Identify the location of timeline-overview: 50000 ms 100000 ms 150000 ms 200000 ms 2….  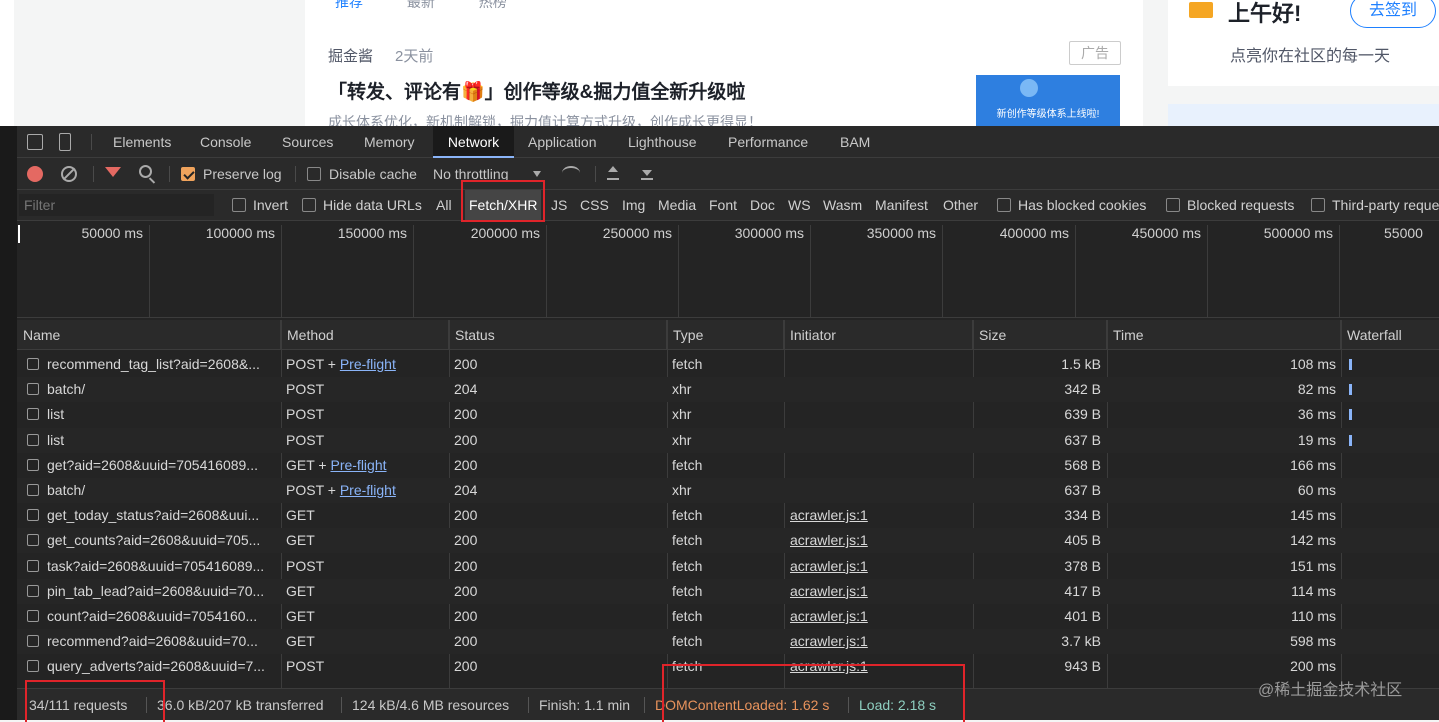
(728, 269).